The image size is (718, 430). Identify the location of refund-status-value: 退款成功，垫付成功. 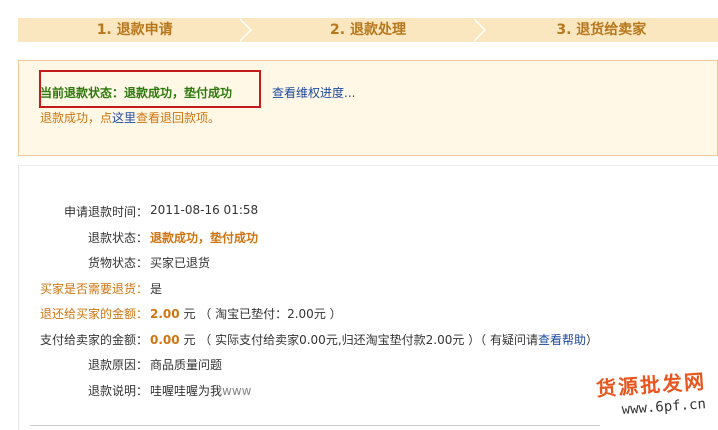
(204, 237).